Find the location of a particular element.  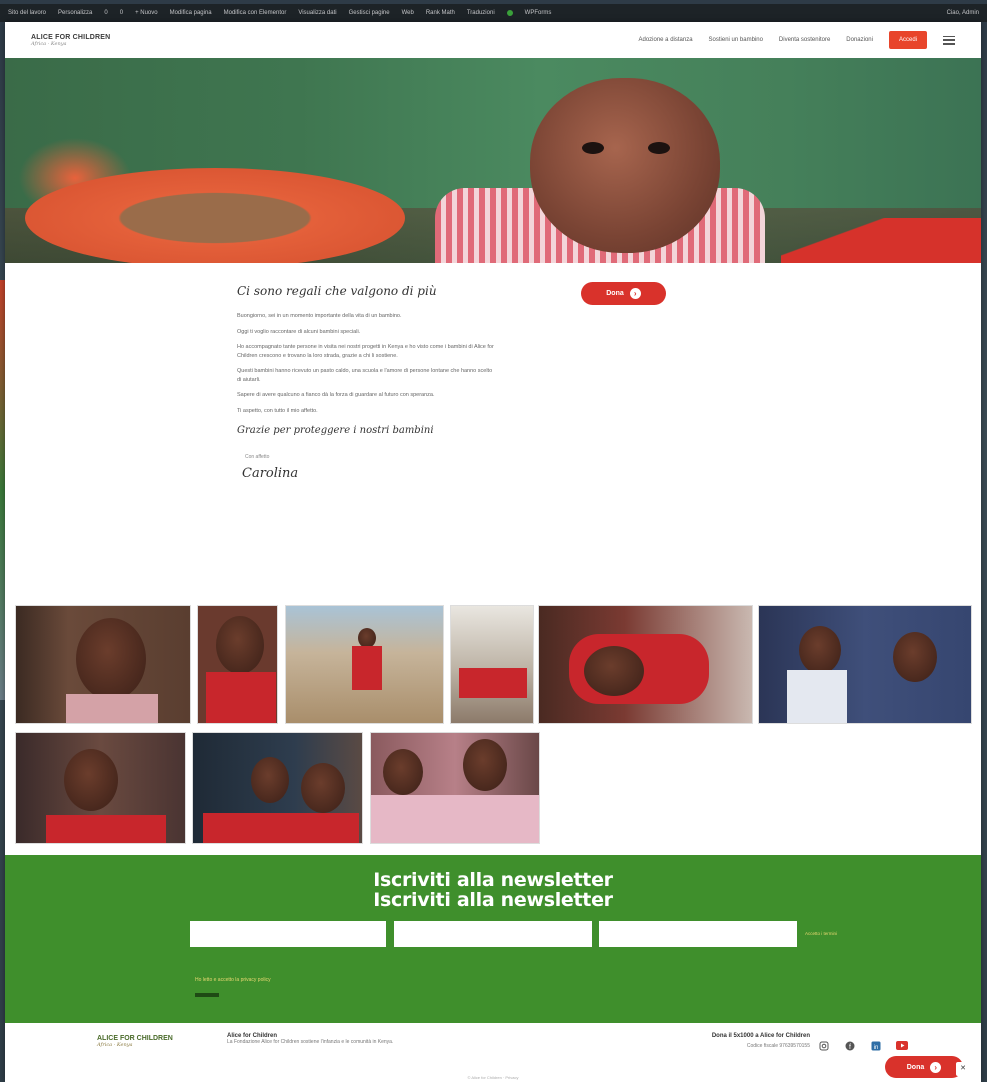

linkedin-icon: in is located at coordinates (875, 1045).